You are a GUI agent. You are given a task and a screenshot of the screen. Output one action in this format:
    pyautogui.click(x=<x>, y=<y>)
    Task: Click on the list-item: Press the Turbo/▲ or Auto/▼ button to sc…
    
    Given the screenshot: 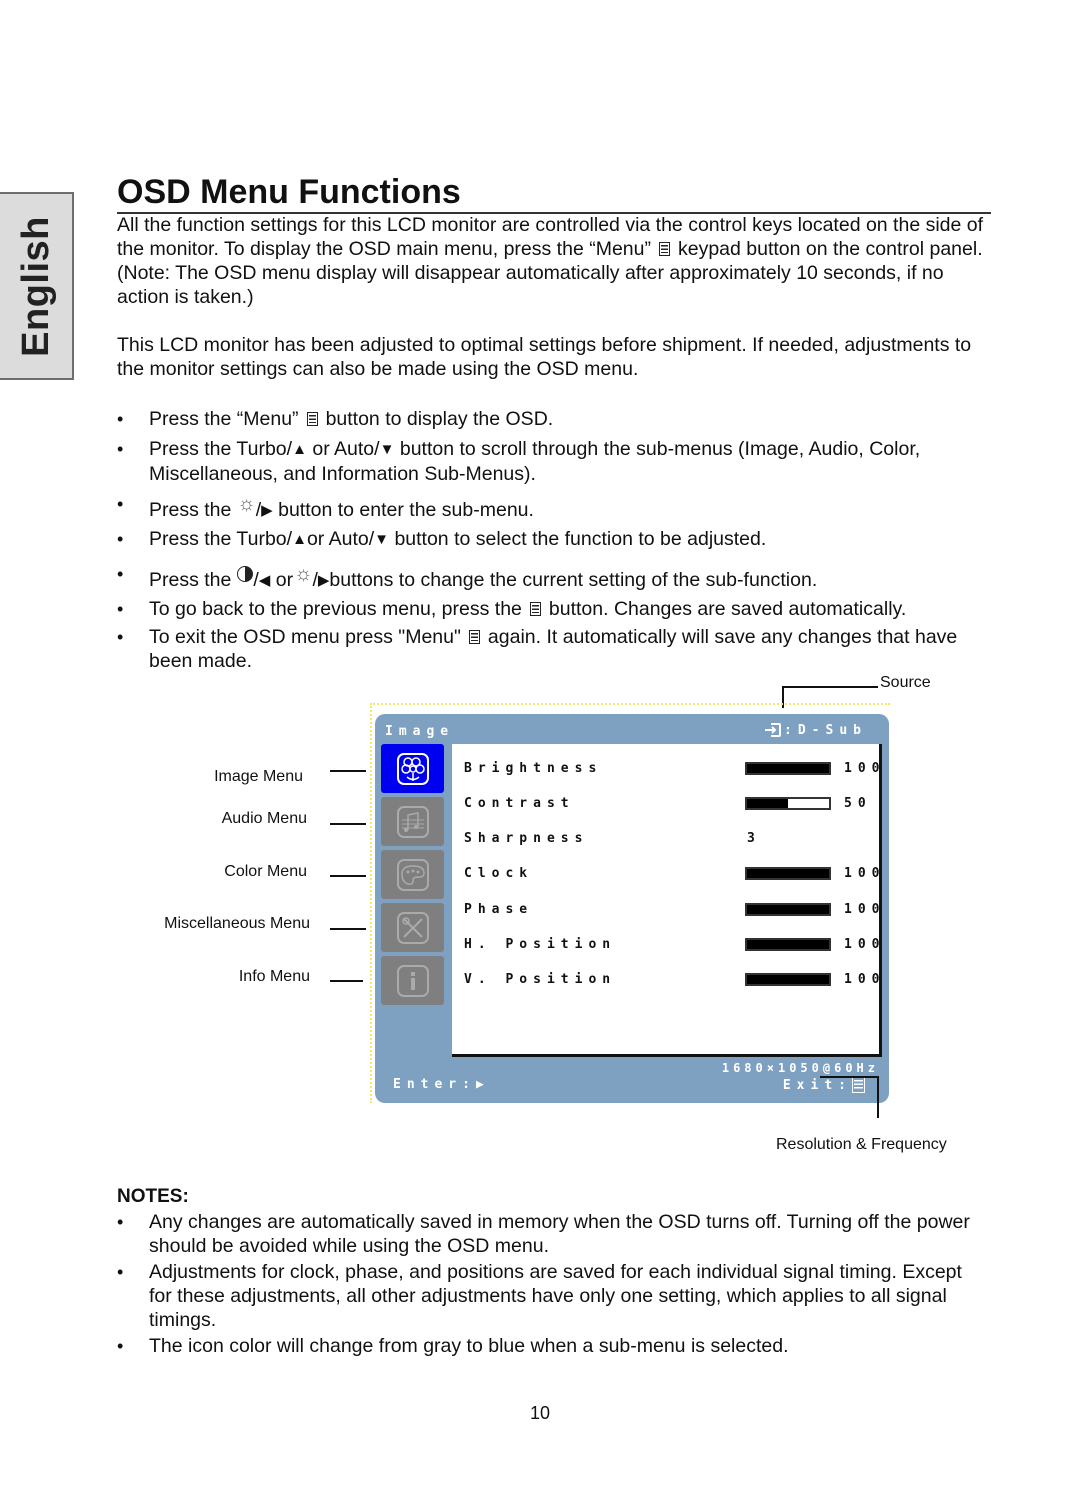 What is the action you would take?
    pyautogui.click(x=557, y=461)
    